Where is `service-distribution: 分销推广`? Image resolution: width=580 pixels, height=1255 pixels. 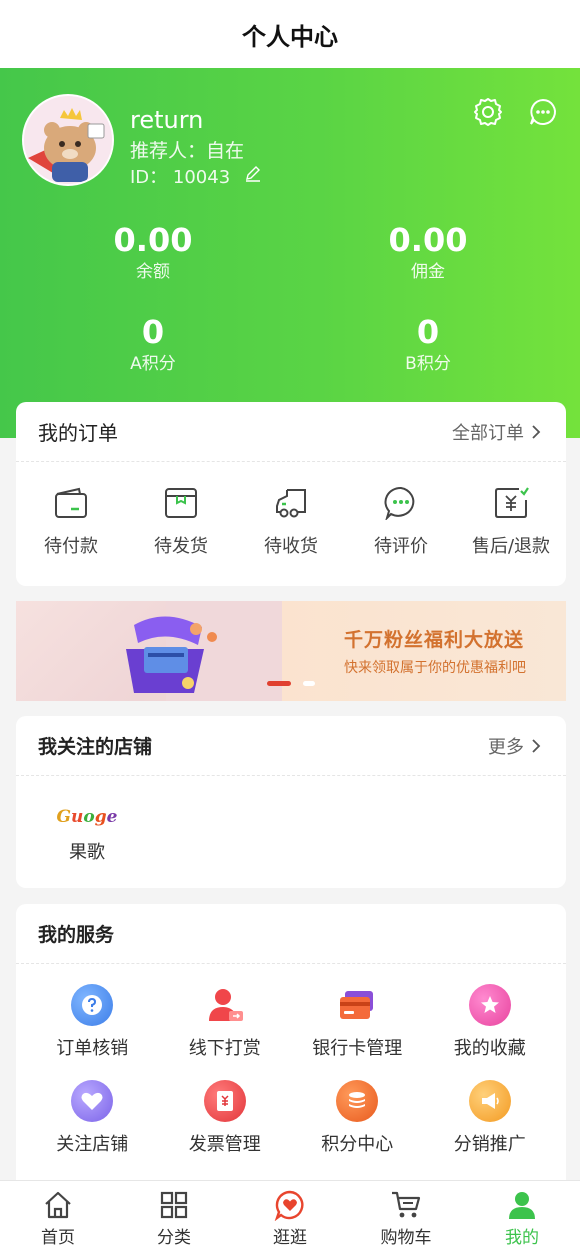
service-distribution: 分销推广 is located at coordinates (490, 1118).